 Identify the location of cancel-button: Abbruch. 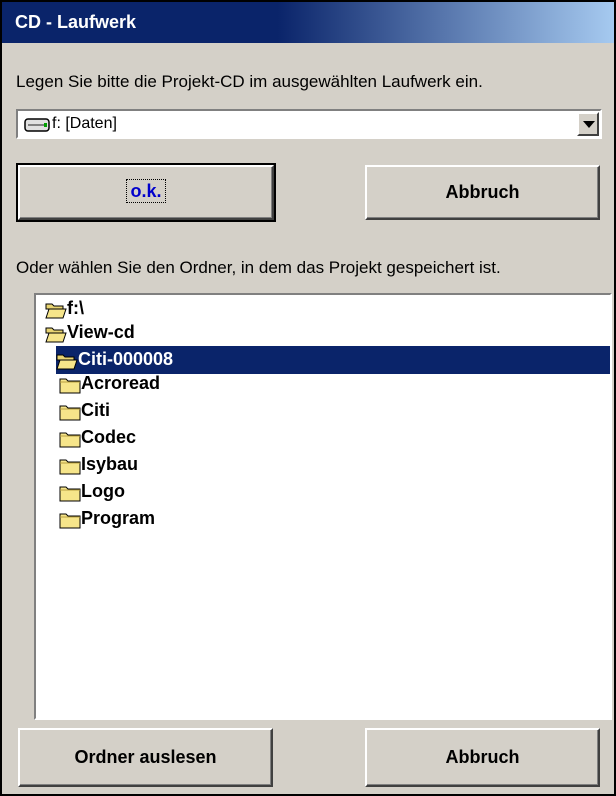
(482, 192).